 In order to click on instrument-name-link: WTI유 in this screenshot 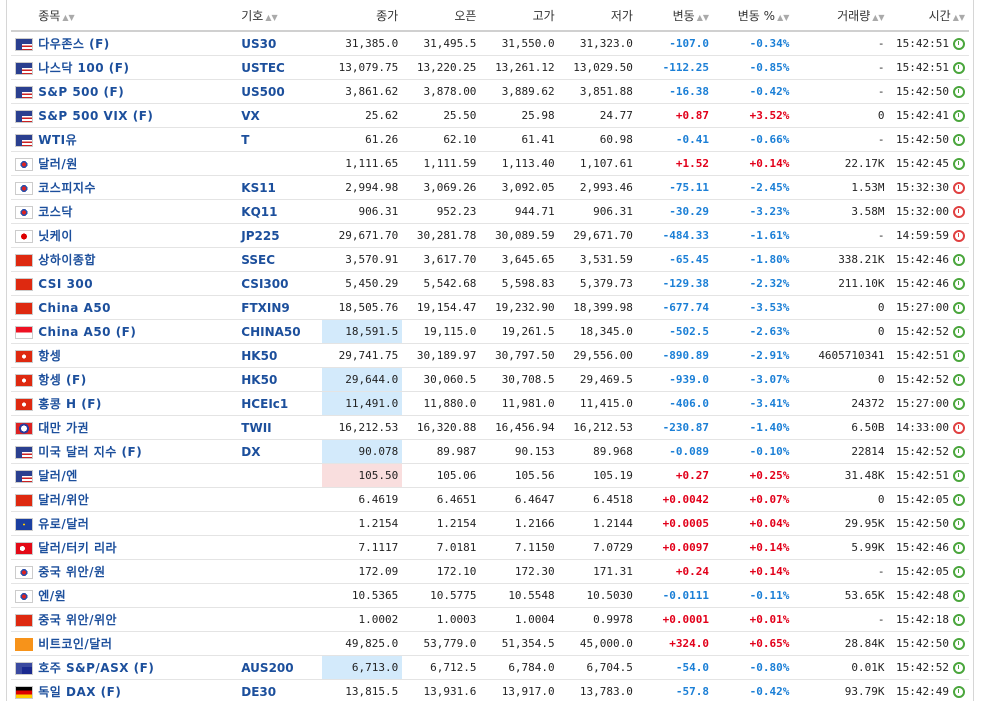, I will do `click(57, 140)`.